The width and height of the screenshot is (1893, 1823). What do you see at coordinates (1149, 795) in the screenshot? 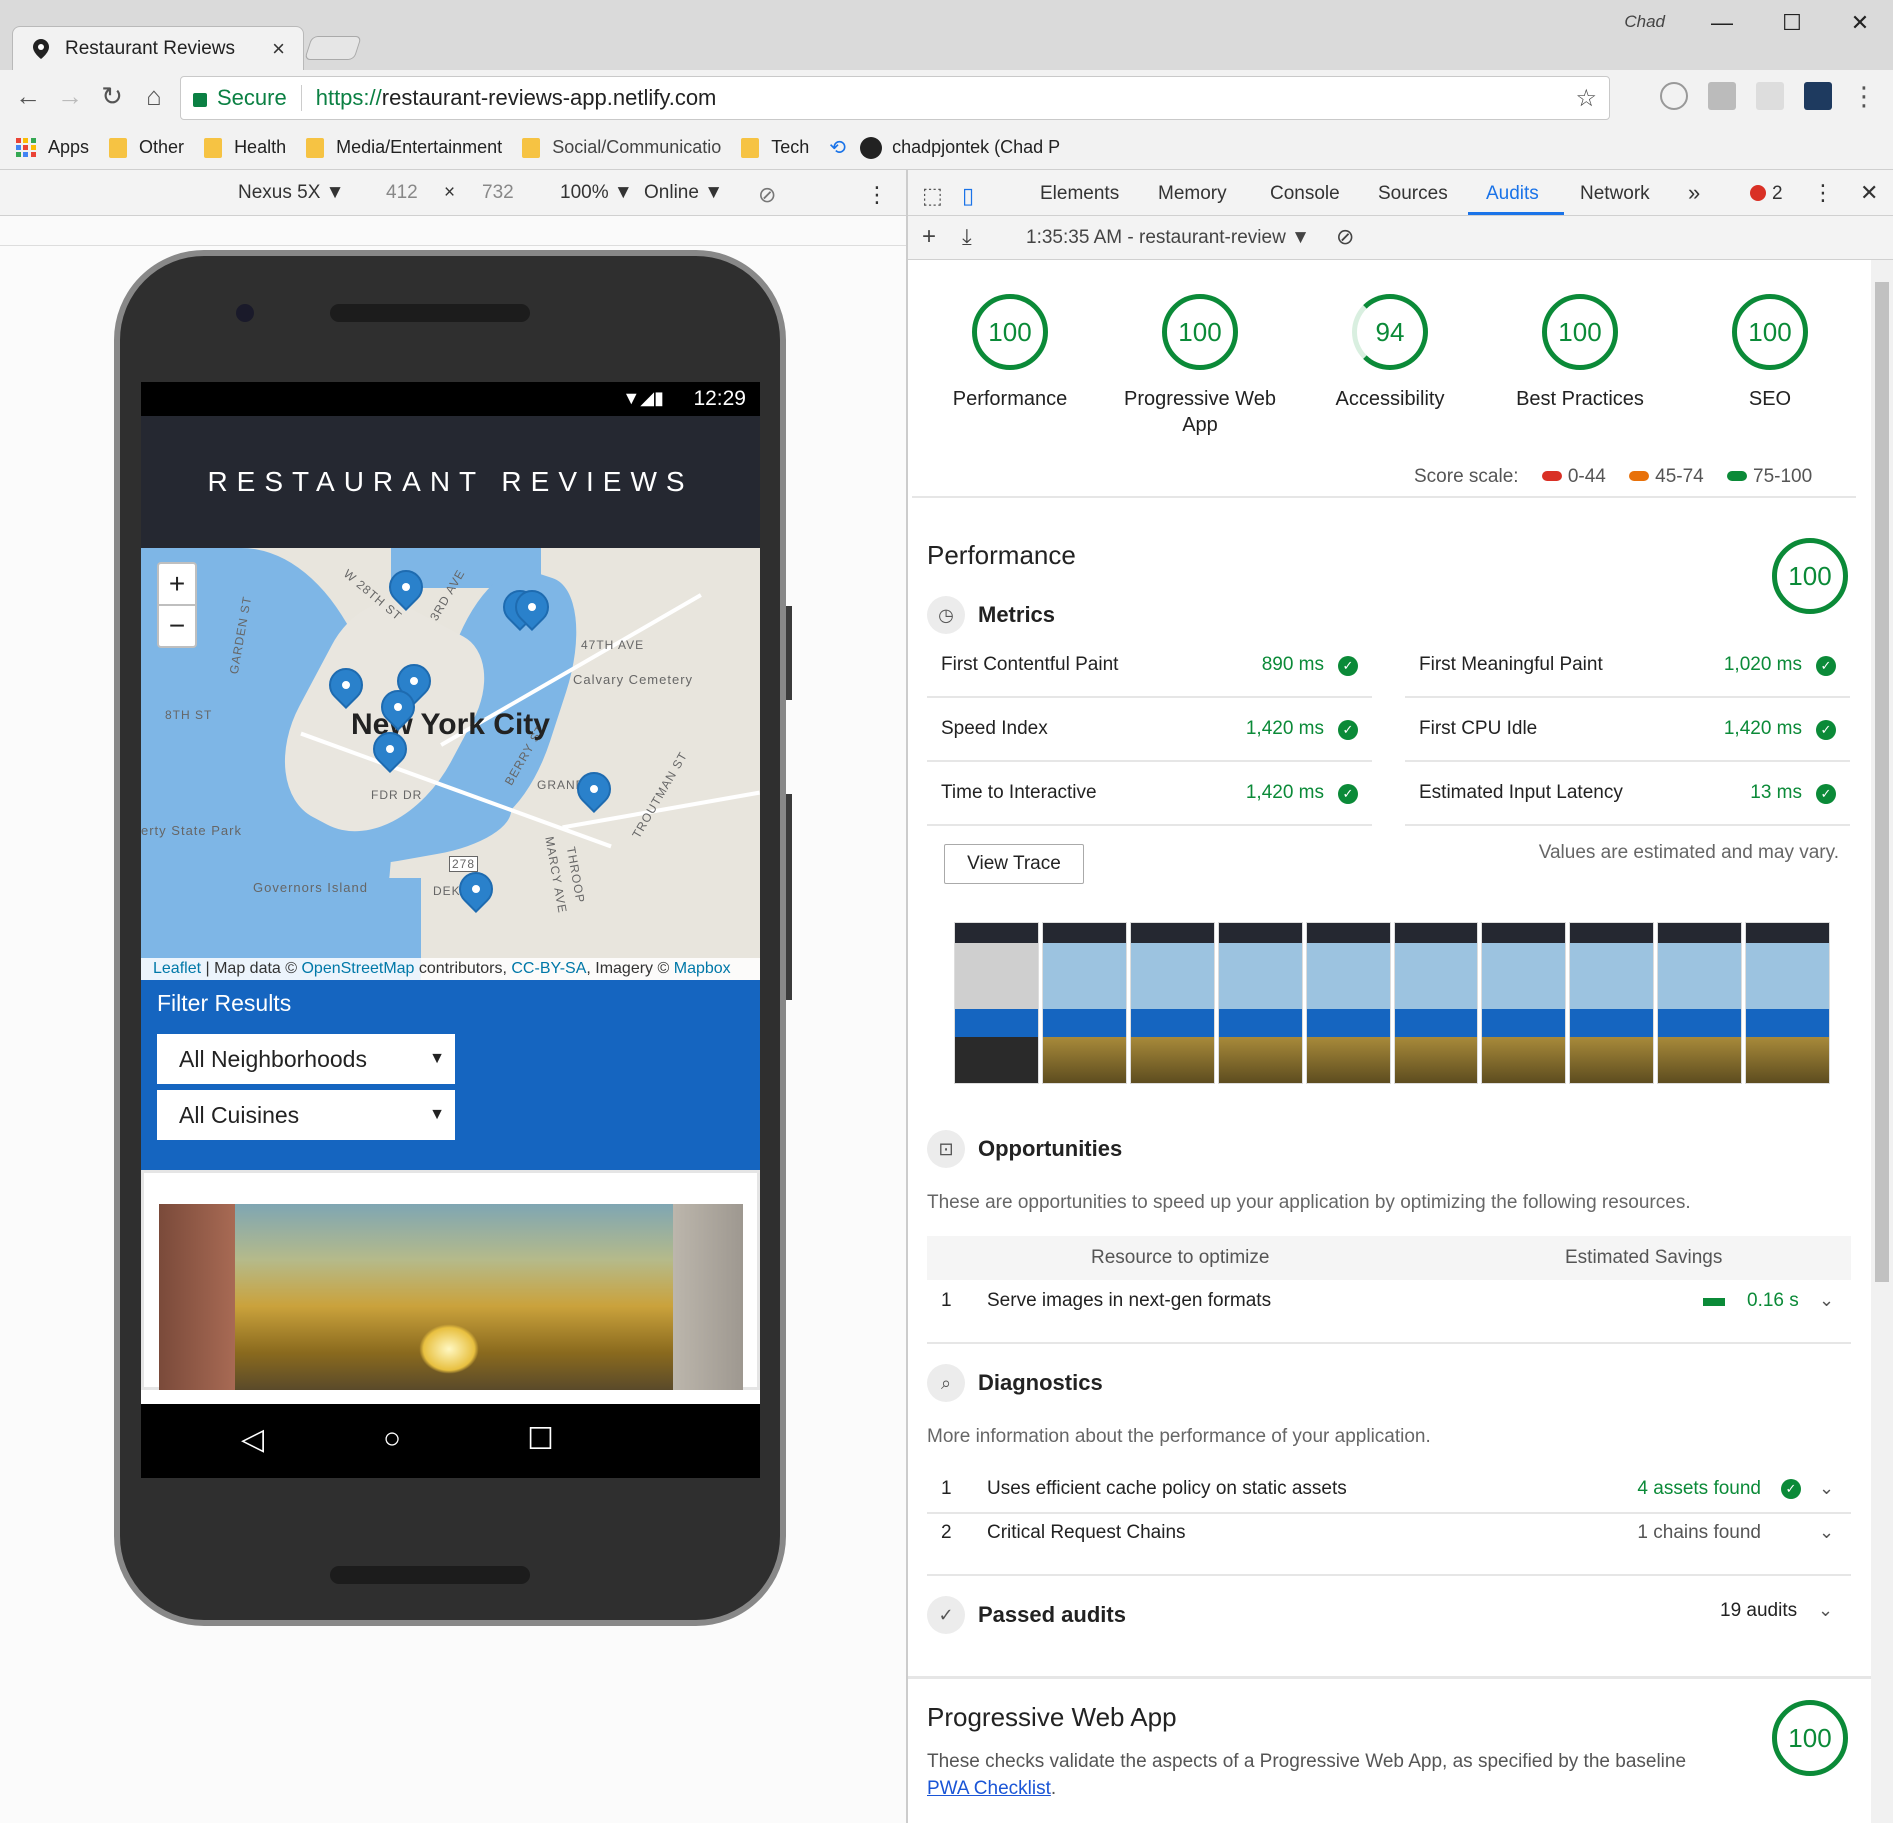
I see `metric-row: Time to Interactive 1,420 ms ✓` at bounding box center [1149, 795].